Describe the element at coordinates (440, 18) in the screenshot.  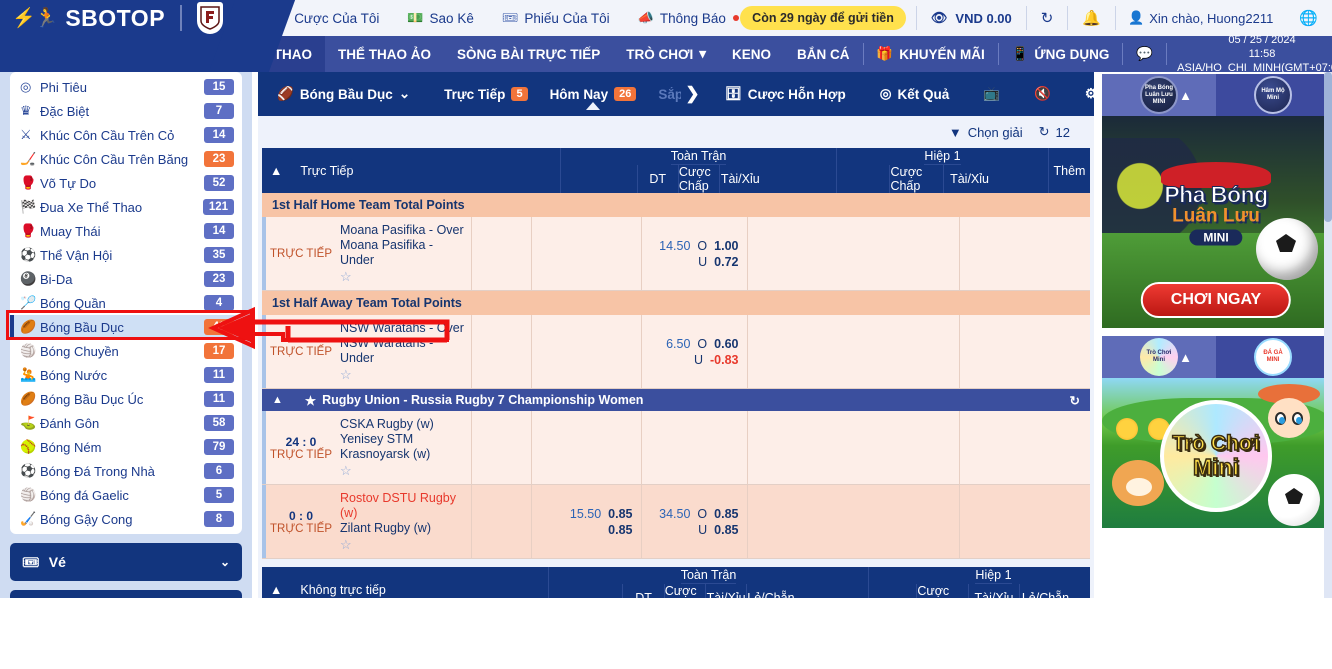
I see `top-link-1: 💵 Sao Kê` at that location.